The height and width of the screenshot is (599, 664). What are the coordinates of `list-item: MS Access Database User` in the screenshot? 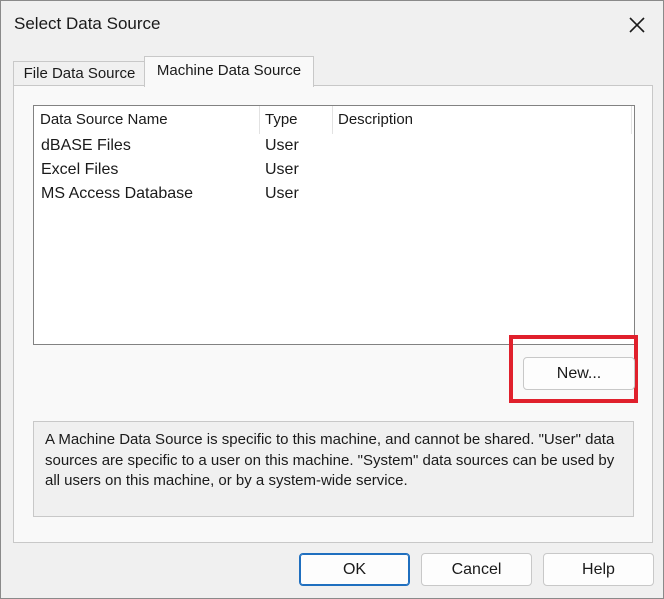 It's located at (334, 194).